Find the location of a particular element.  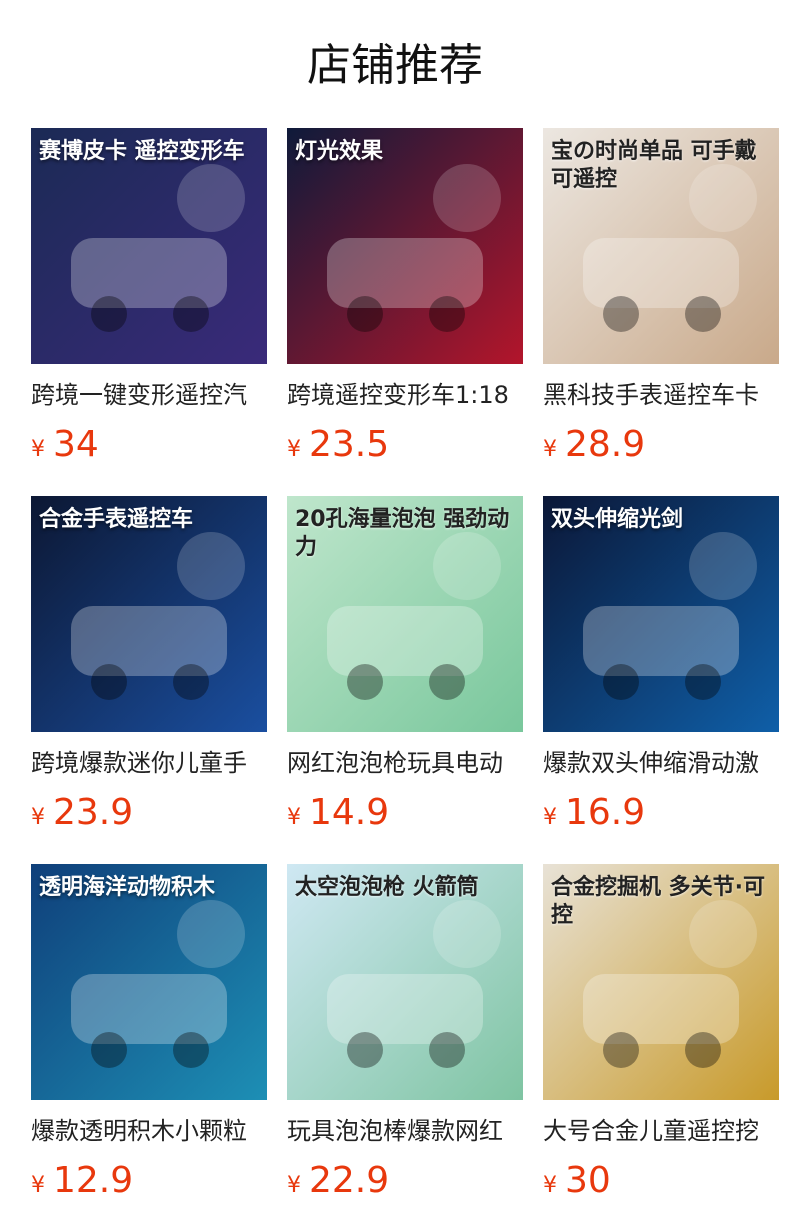

product-card: 20孔海量泡泡 强劲动力网红泡泡枪玩具电动 ¥14.9 is located at coordinates (405, 680).